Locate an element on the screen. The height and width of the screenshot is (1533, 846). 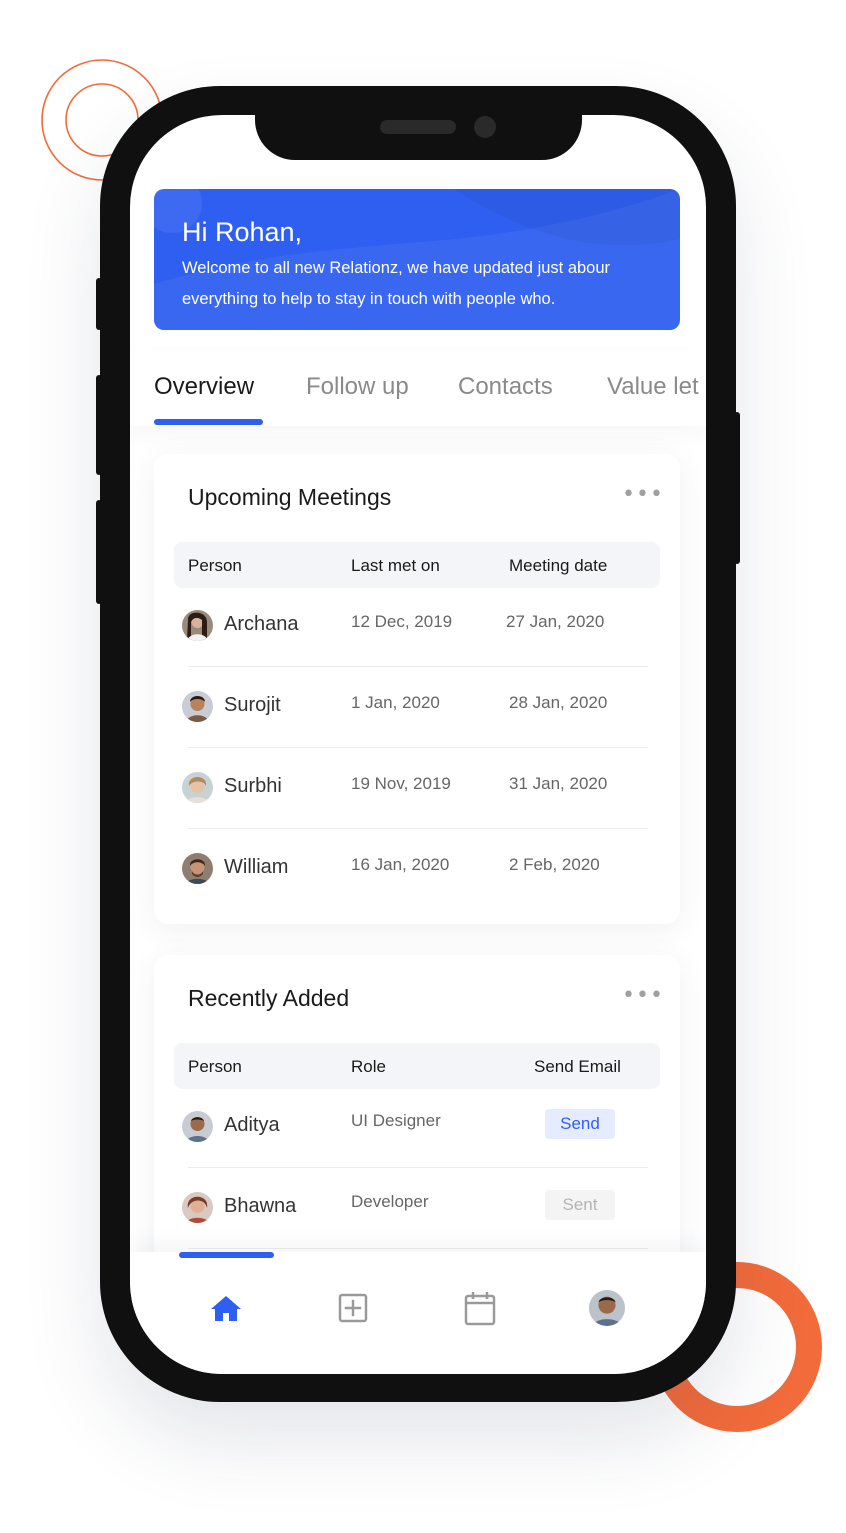
table-header: Person Role Send Email is located at coordinates (417, 1066).